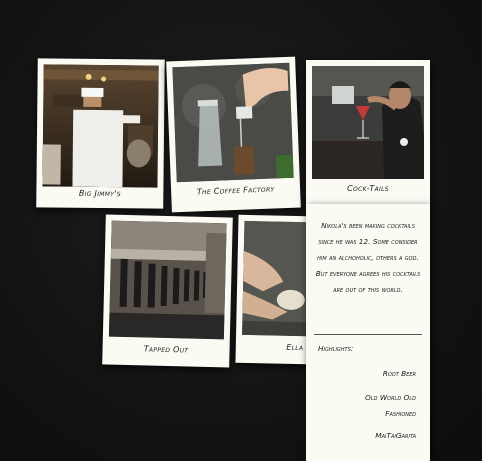  I want to click on card-caption: Tapped Out, so click(166, 349).